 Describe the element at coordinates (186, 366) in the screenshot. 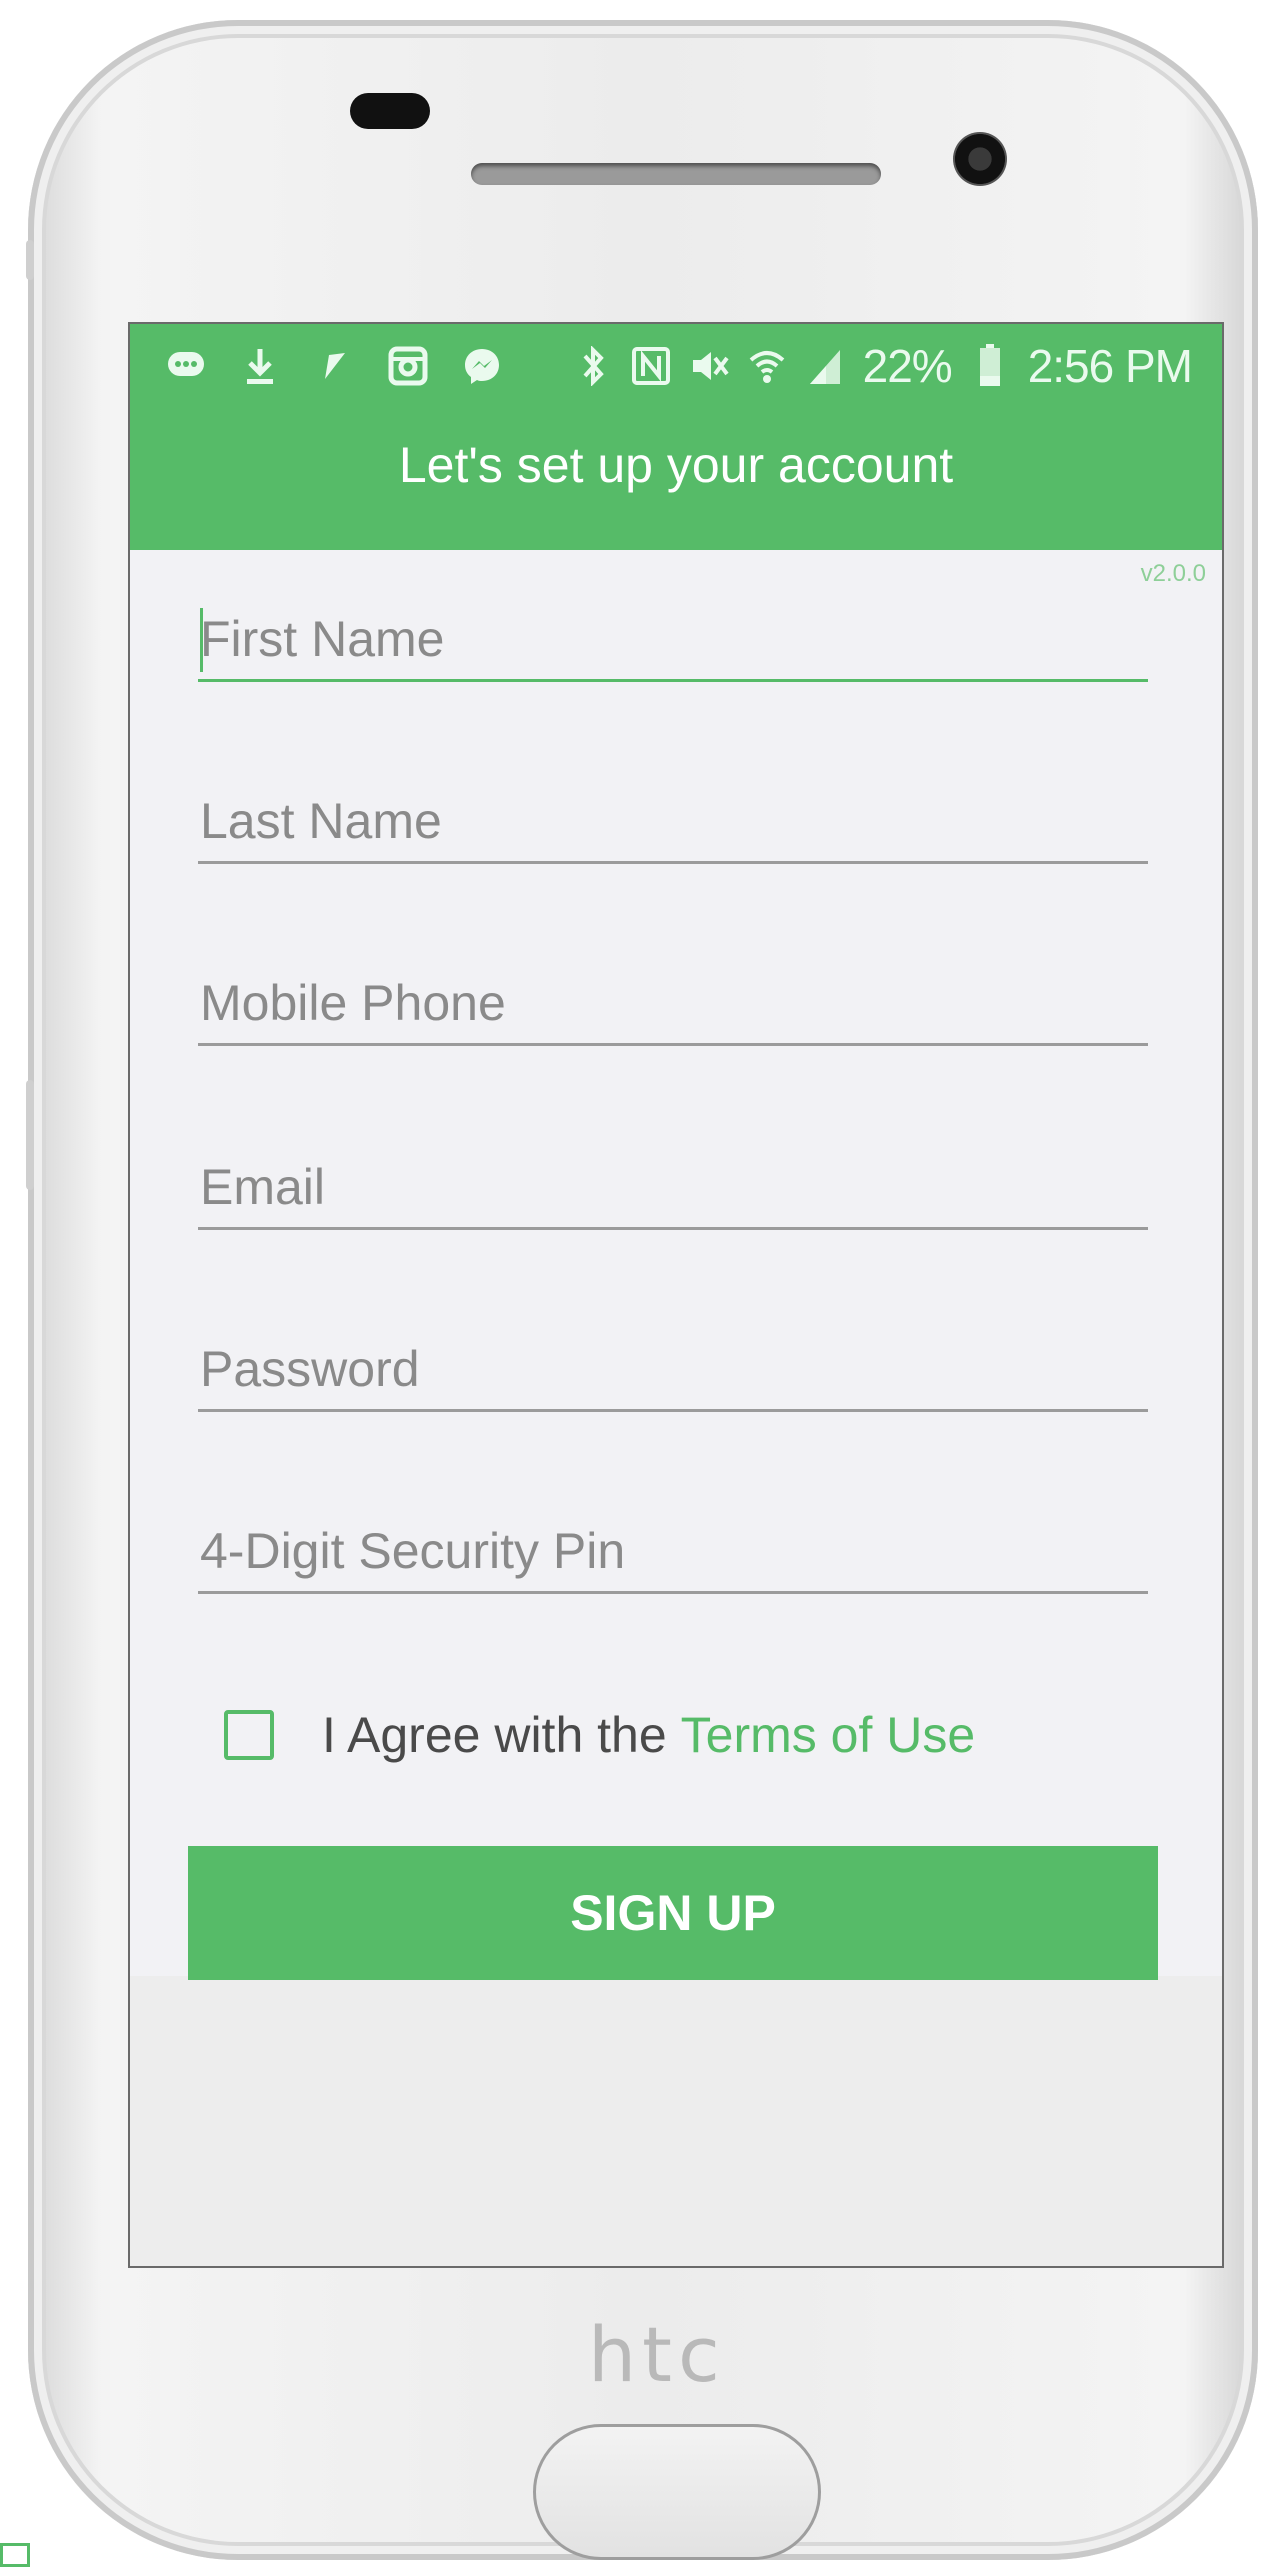

I see `message-icon` at that location.